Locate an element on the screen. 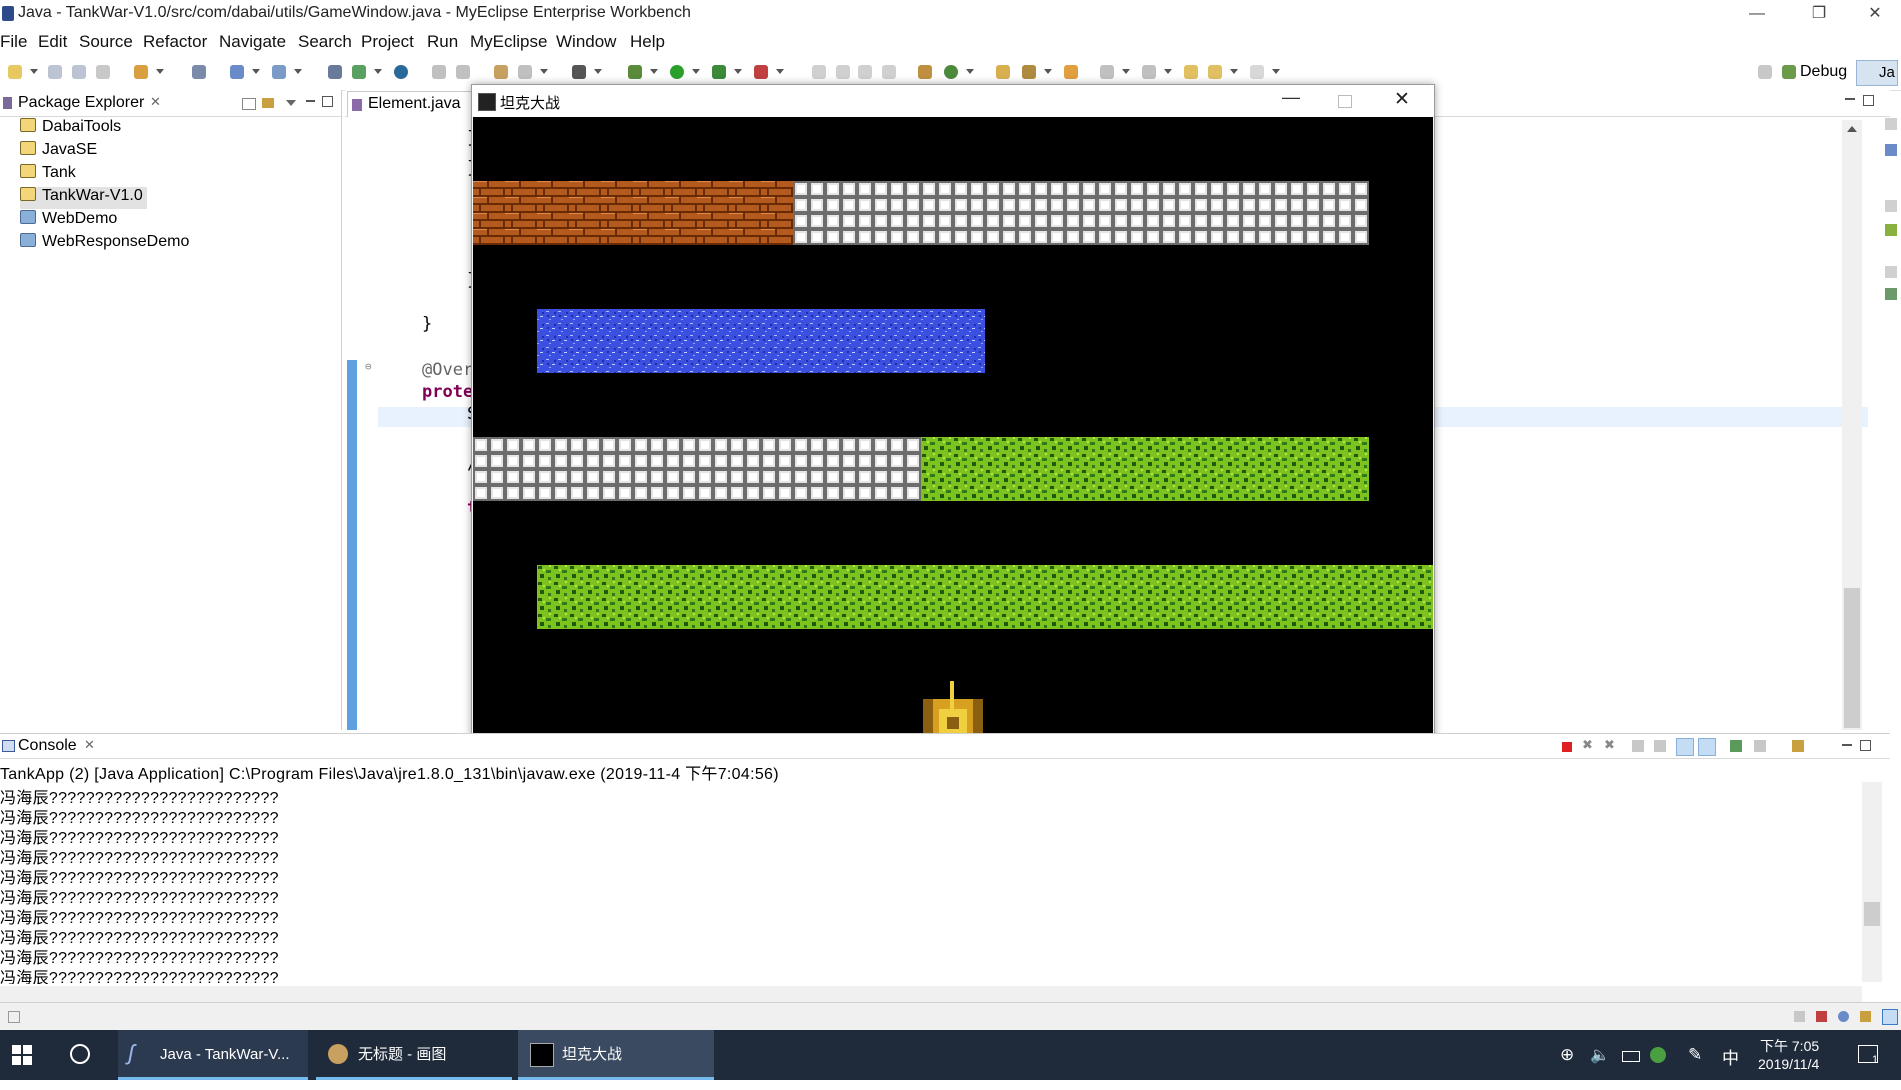 This screenshot has height=1090, width=1901. console-scroll-thumb is located at coordinates (1872, 914).